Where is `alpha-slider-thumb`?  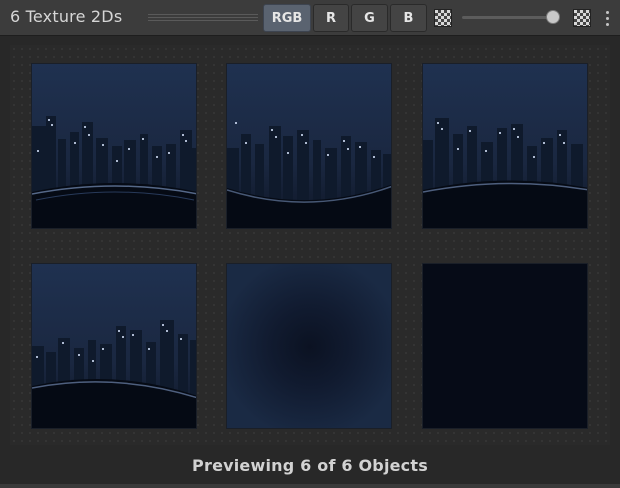 alpha-slider-thumb is located at coordinates (553, 17).